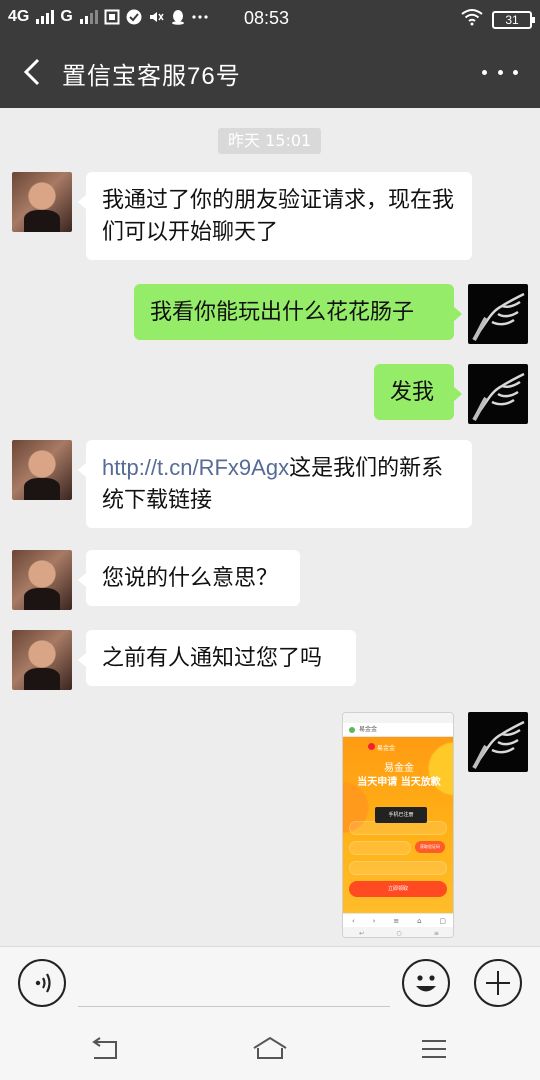  I want to click on emoji-button, so click(426, 983).